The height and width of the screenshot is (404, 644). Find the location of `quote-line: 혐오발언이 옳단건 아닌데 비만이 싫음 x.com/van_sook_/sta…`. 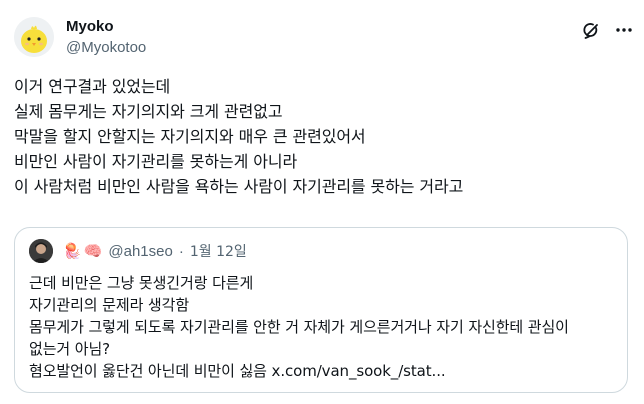

quote-line: 혐오발언이 옳단건 아닌데 비만이 싫음 x.com/van_sook_/sta… is located at coordinates (237, 371).